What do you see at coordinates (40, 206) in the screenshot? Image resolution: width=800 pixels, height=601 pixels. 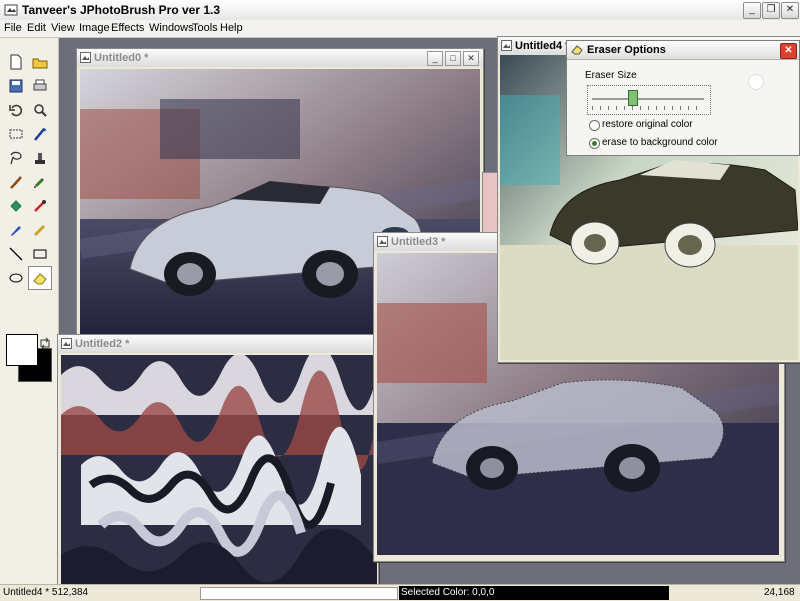 I see `color-picker-icon` at bounding box center [40, 206].